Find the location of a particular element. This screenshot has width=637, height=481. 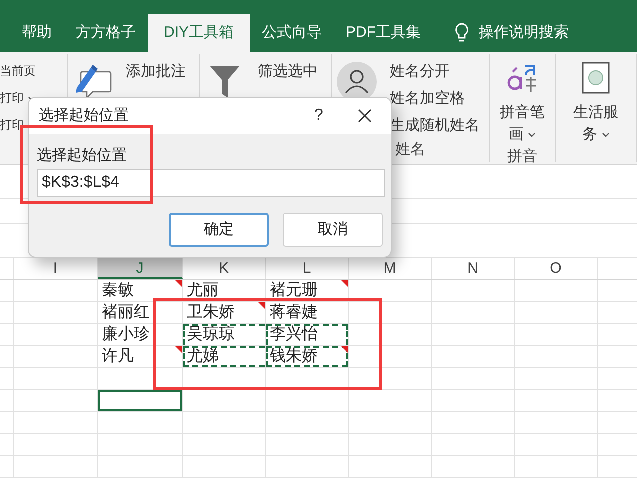

field-label: 选择起始位置 is located at coordinates (82, 156).